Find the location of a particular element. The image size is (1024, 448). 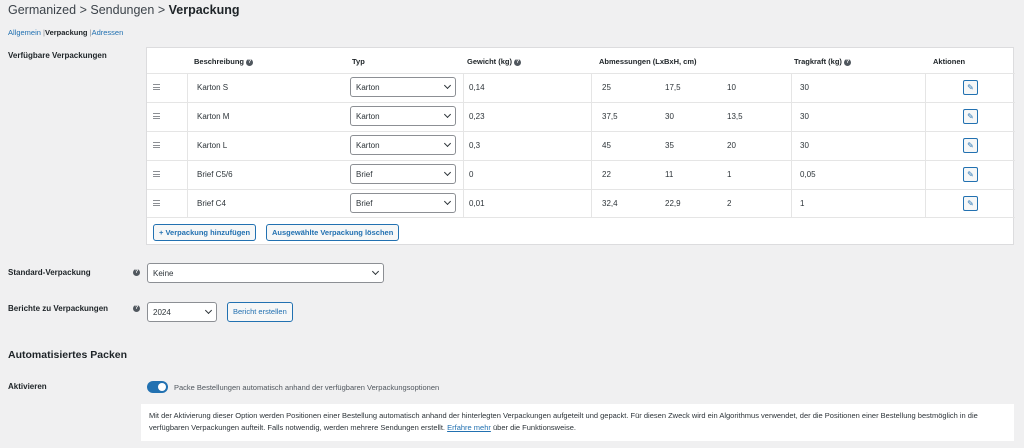

auto-pack-heading: Automatisiertes Packen is located at coordinates (68, 355).